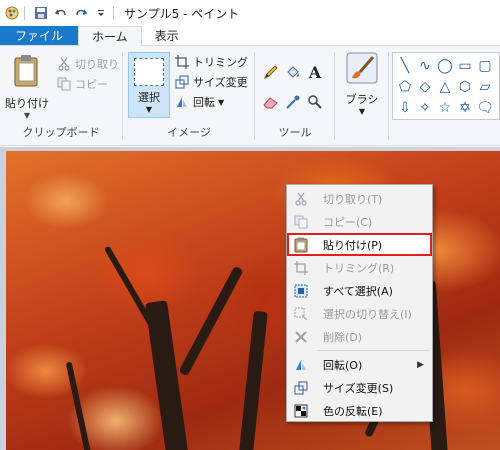 This screenshot has width=500, height=450. Describe the element at coordinates (301, 314) in the screenshot. I see `invert-selection-icon` at that location.